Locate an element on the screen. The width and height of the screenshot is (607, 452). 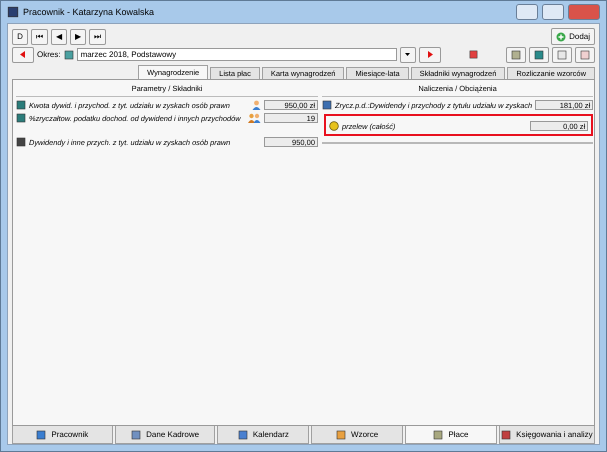
period-field: marzec 2018, Podstawowy is located at coordinates (236, 54).